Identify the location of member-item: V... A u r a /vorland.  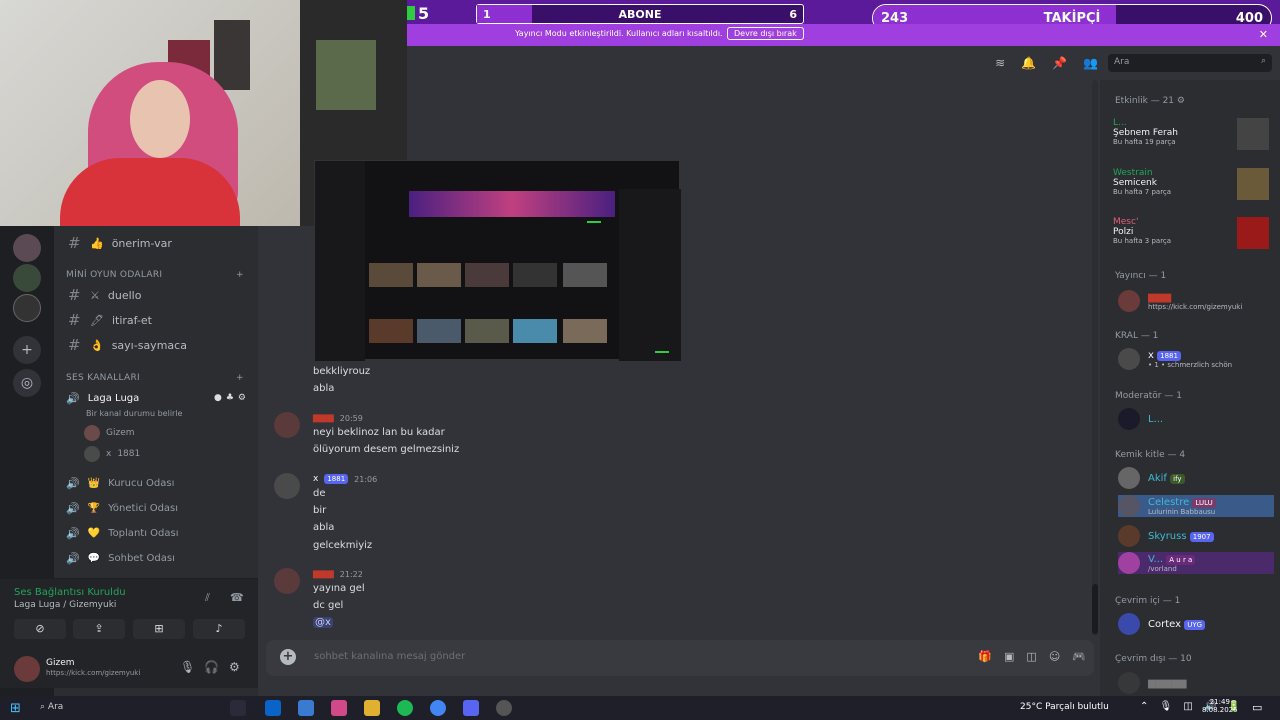
(1196, 563).